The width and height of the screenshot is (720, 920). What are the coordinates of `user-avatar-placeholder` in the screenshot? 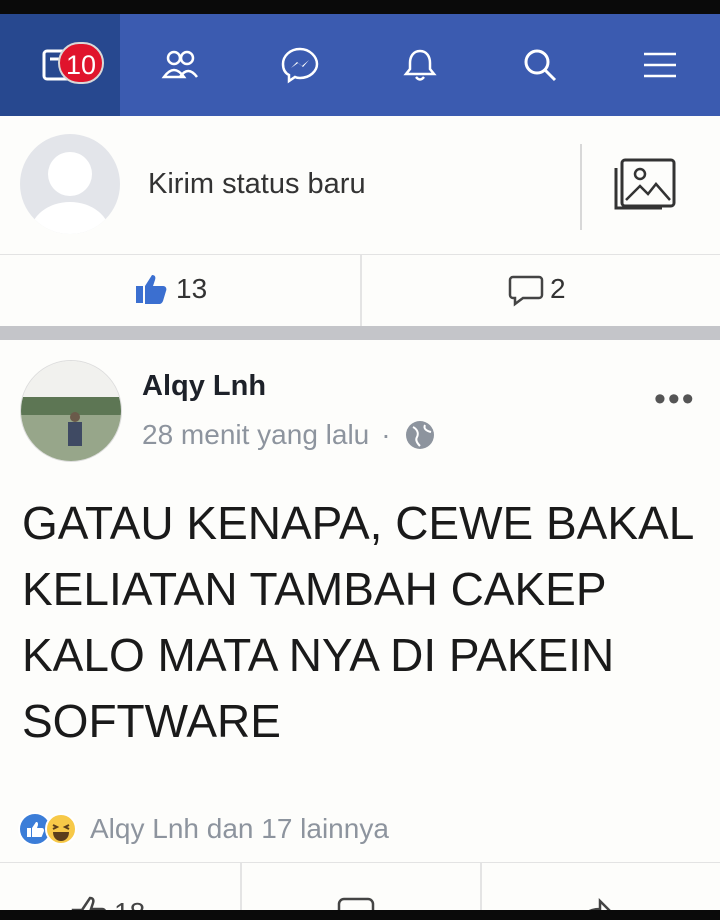 It's located at (70, 184).